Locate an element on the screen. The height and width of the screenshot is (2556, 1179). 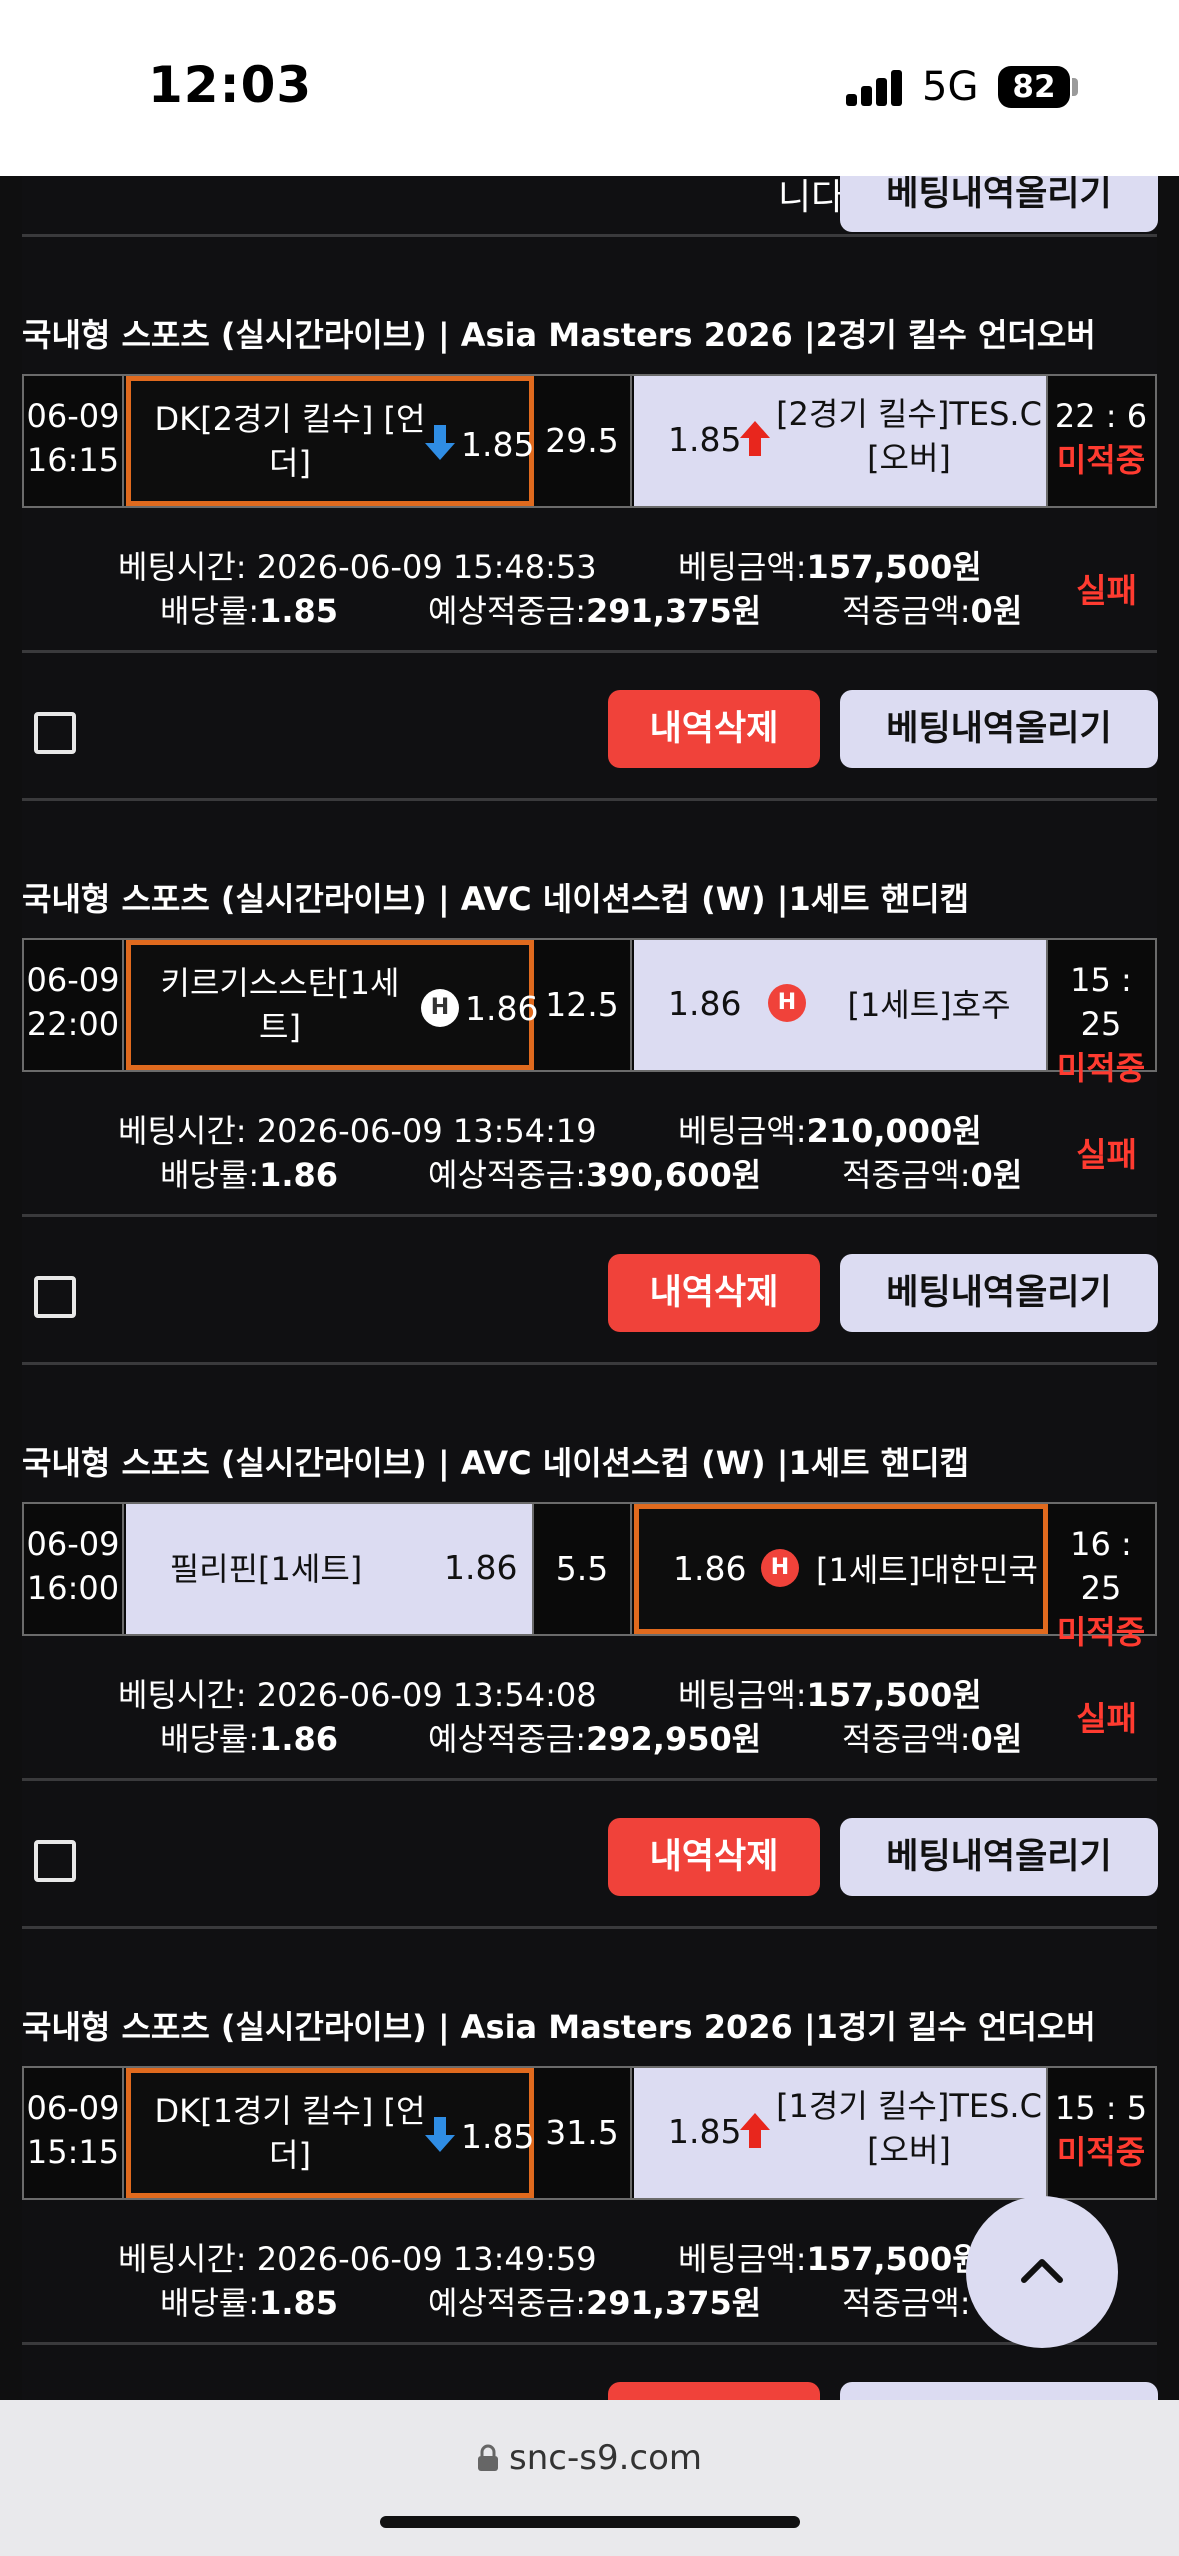
away-option: 1.85 [1경기 킬수]TES.C [오버] is located at coordinates (841, 2133).